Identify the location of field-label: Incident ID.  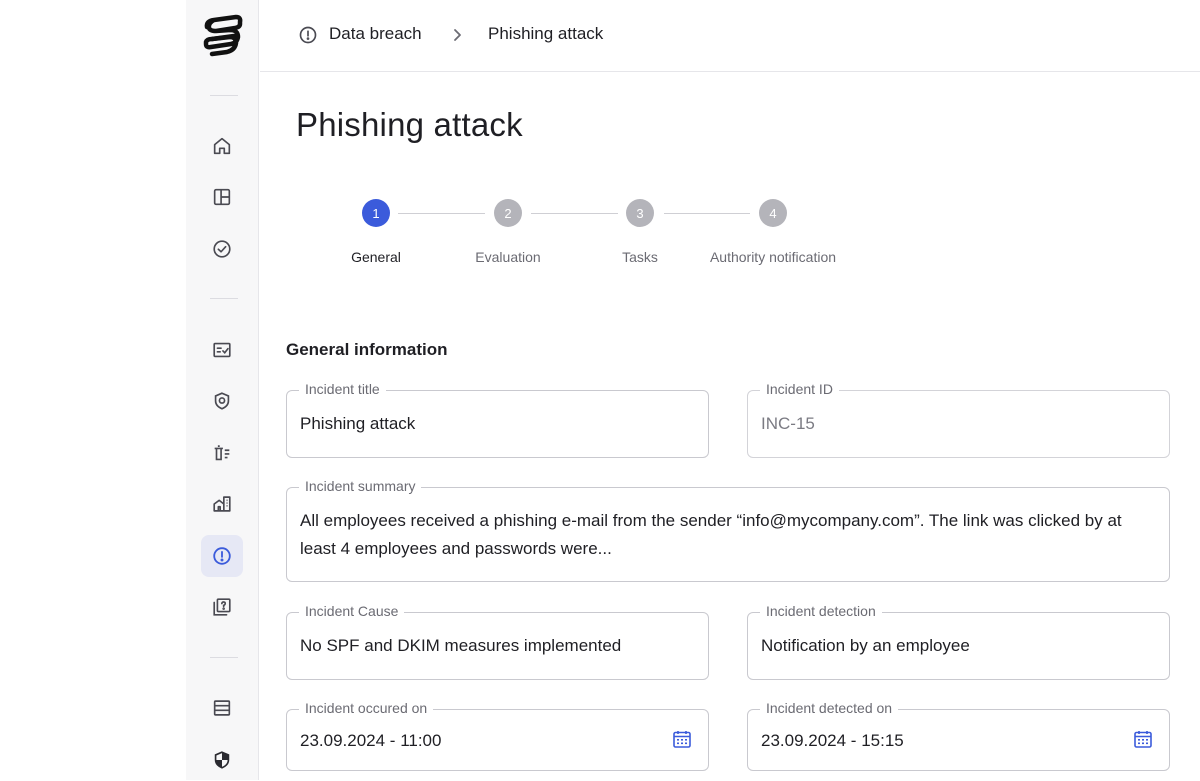
(799, 389).